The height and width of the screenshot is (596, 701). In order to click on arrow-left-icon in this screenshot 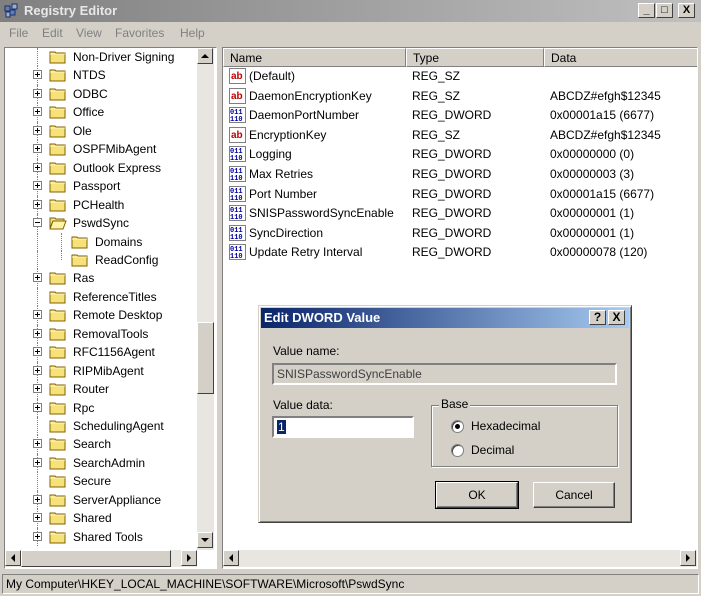, I will do `click(231, 558)`.